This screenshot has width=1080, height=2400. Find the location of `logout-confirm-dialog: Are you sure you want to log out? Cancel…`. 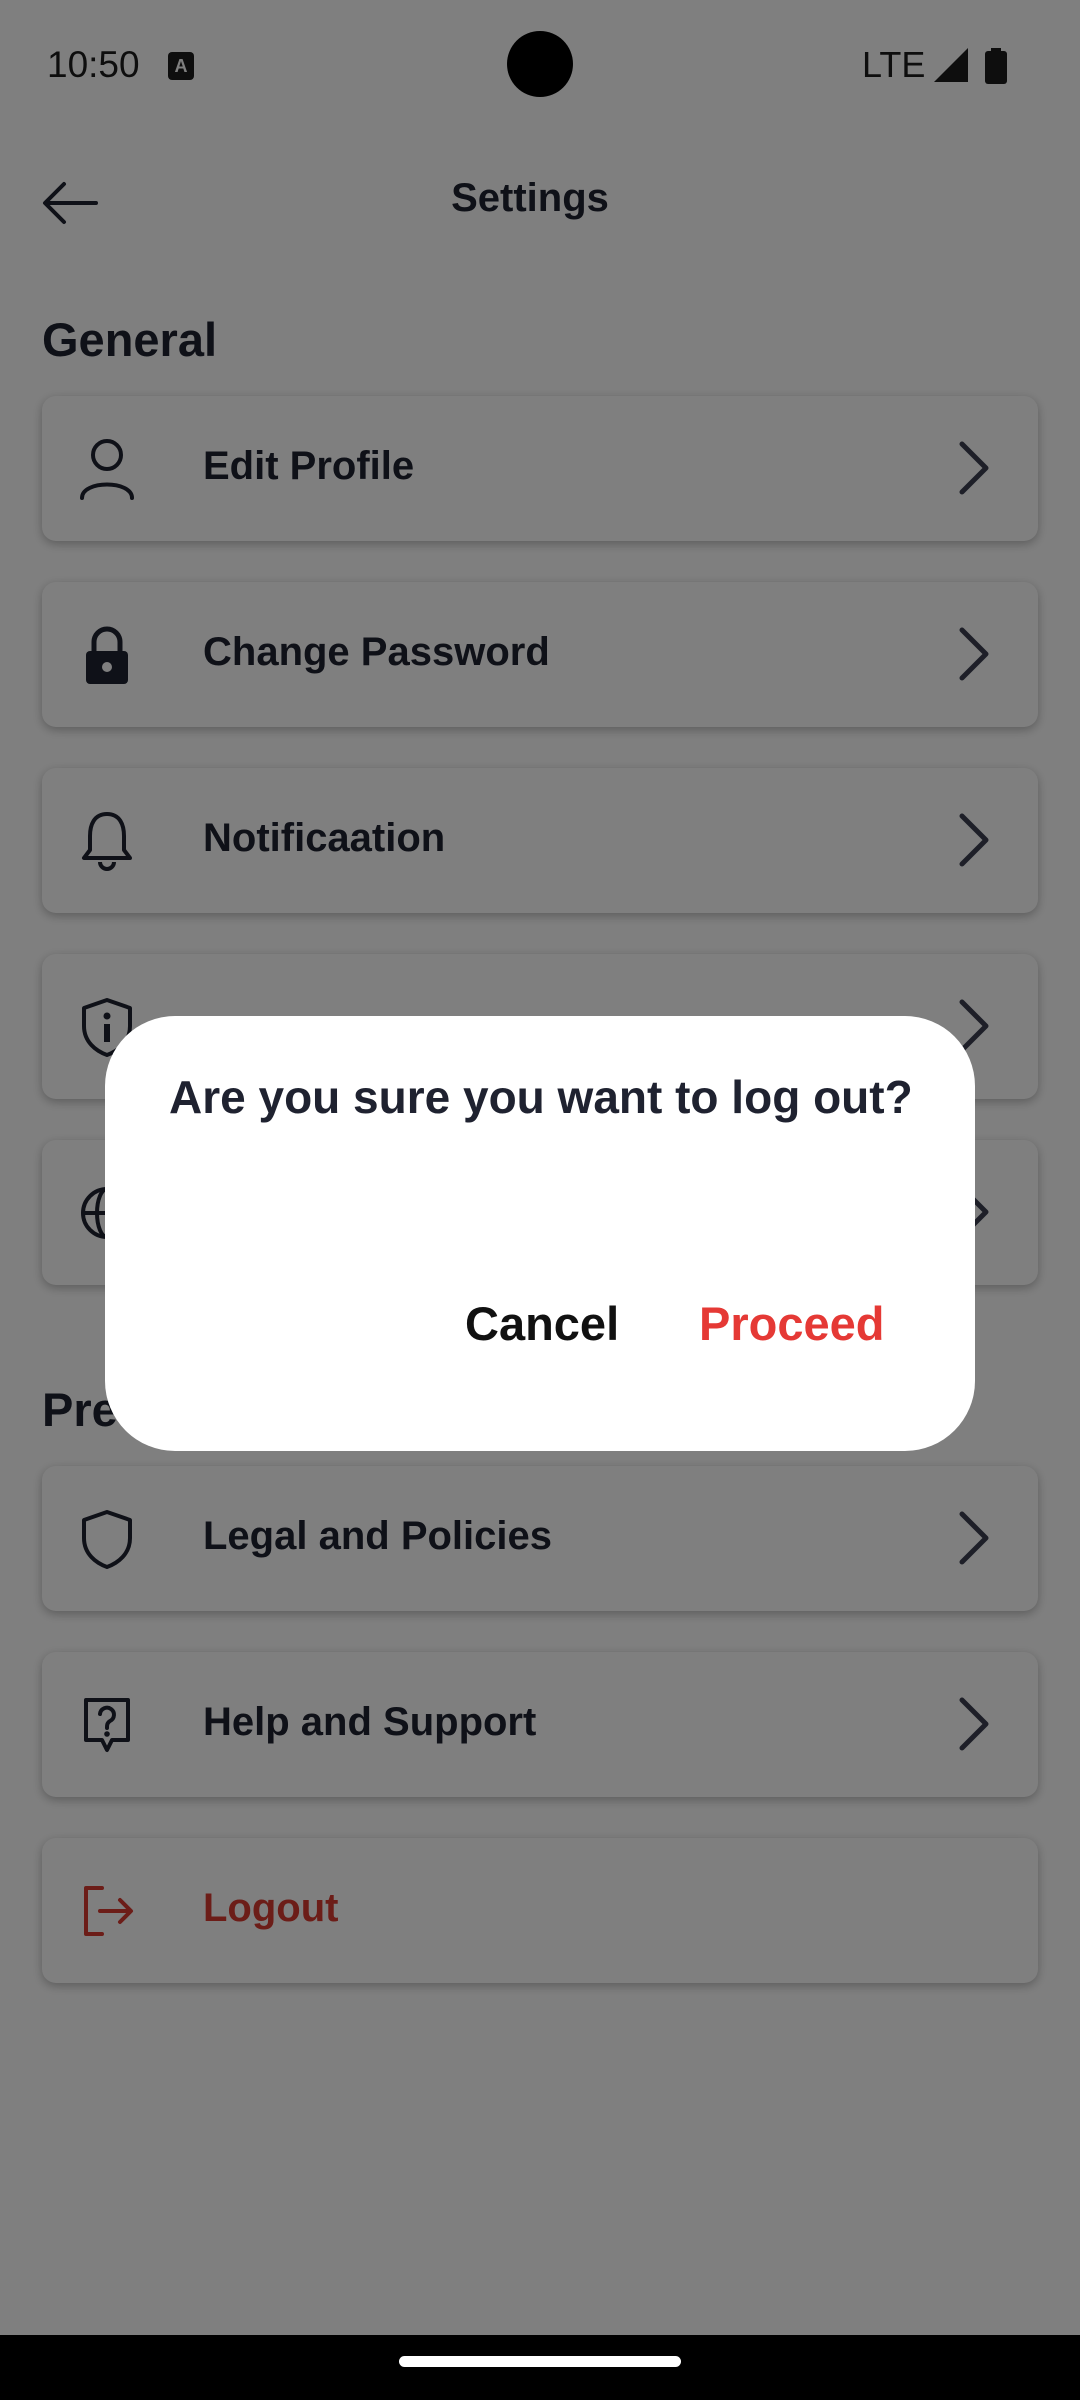

logout-confirm-dialog: Are you sure you want to log out? Cancel… is located at coordinates (540, 1233).